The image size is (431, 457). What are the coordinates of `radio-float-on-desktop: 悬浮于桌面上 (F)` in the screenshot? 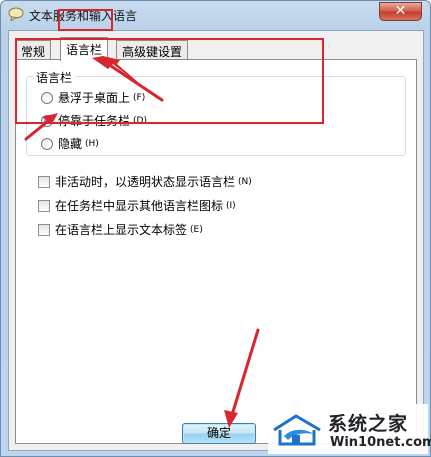 It's located at (93, 97).